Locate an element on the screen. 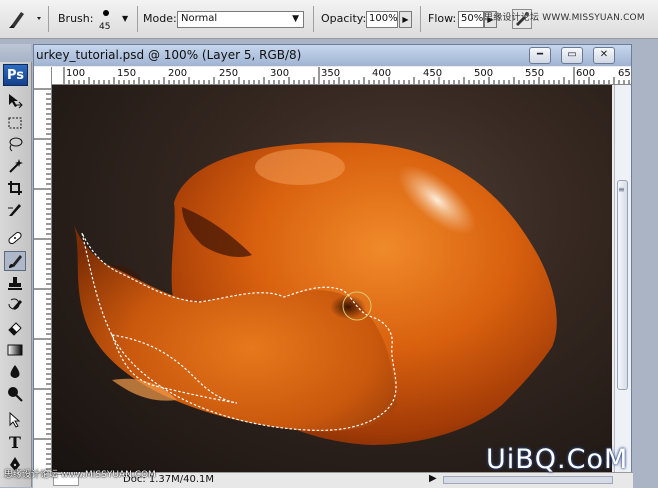 This screenshot has height=488, width=658. dodge-tool is located at coordinates (15, 394).